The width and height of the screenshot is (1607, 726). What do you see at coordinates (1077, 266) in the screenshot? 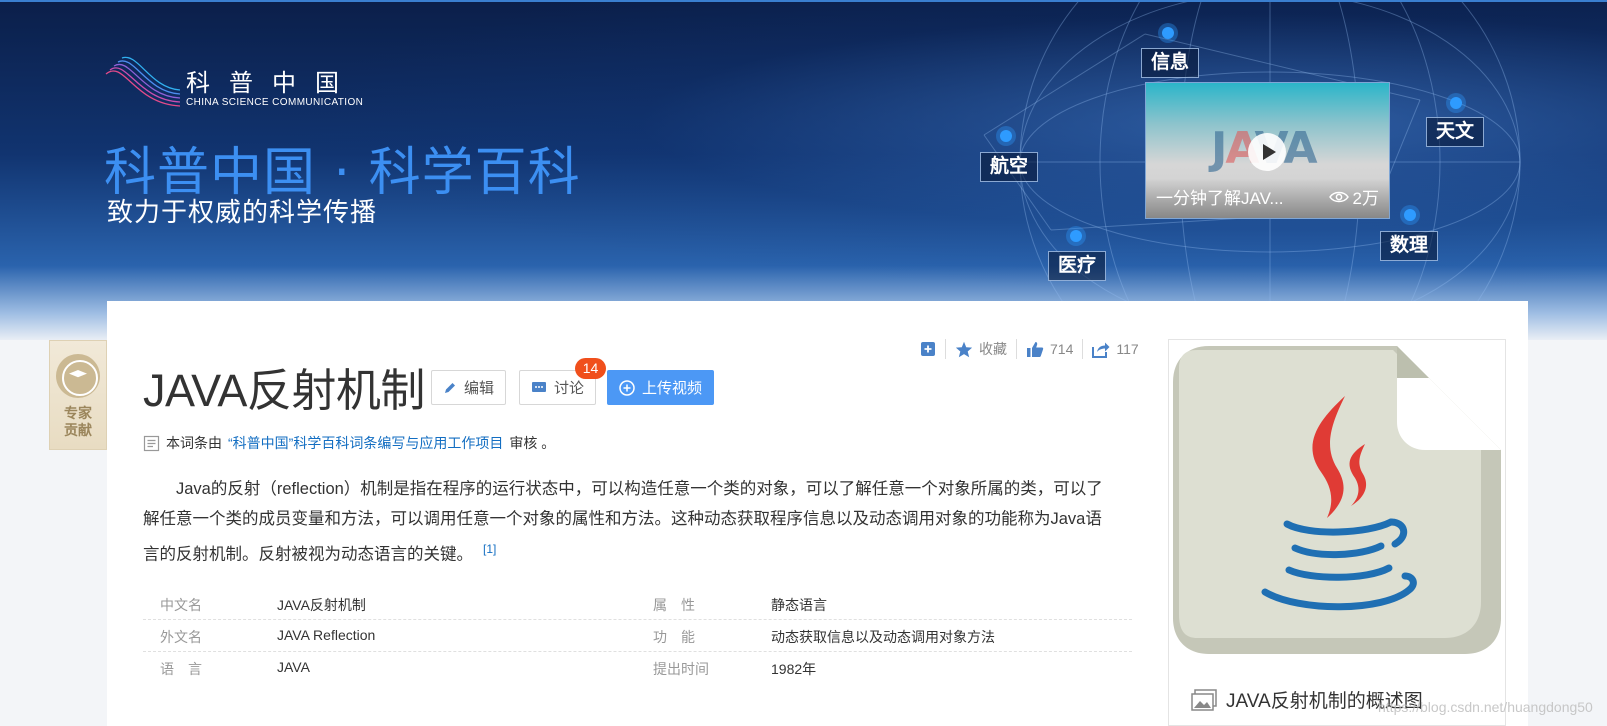
I see `tag-medical: 医疗` at bounding box center [1077, 266].